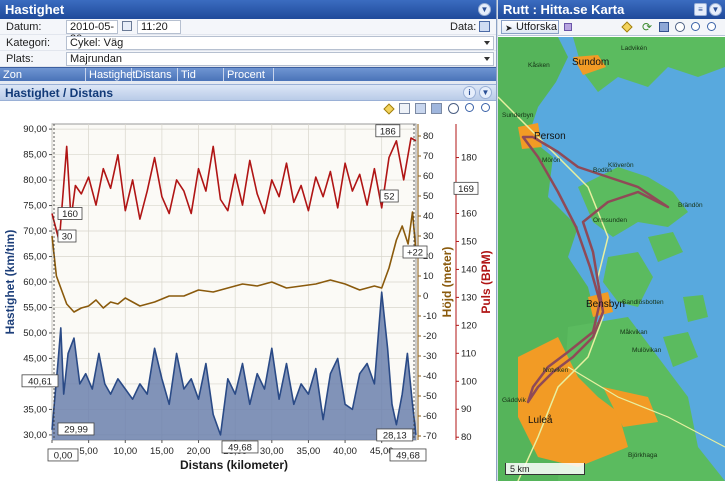  I want to click on chart-panel-title: Hastighet / Distans, so click(59, 93).